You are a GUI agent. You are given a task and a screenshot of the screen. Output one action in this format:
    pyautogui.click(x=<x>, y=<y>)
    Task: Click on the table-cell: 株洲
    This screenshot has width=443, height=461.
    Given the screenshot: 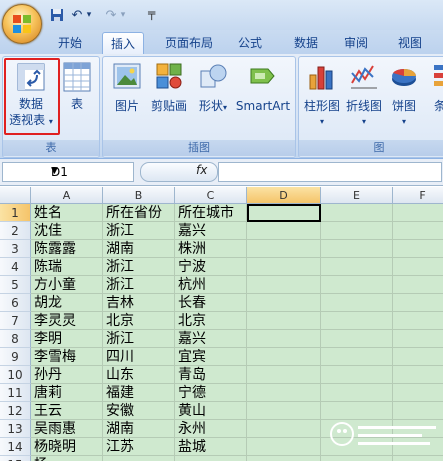 What is the action you would take?
    pyautogui.click(x=211, y=249)
    